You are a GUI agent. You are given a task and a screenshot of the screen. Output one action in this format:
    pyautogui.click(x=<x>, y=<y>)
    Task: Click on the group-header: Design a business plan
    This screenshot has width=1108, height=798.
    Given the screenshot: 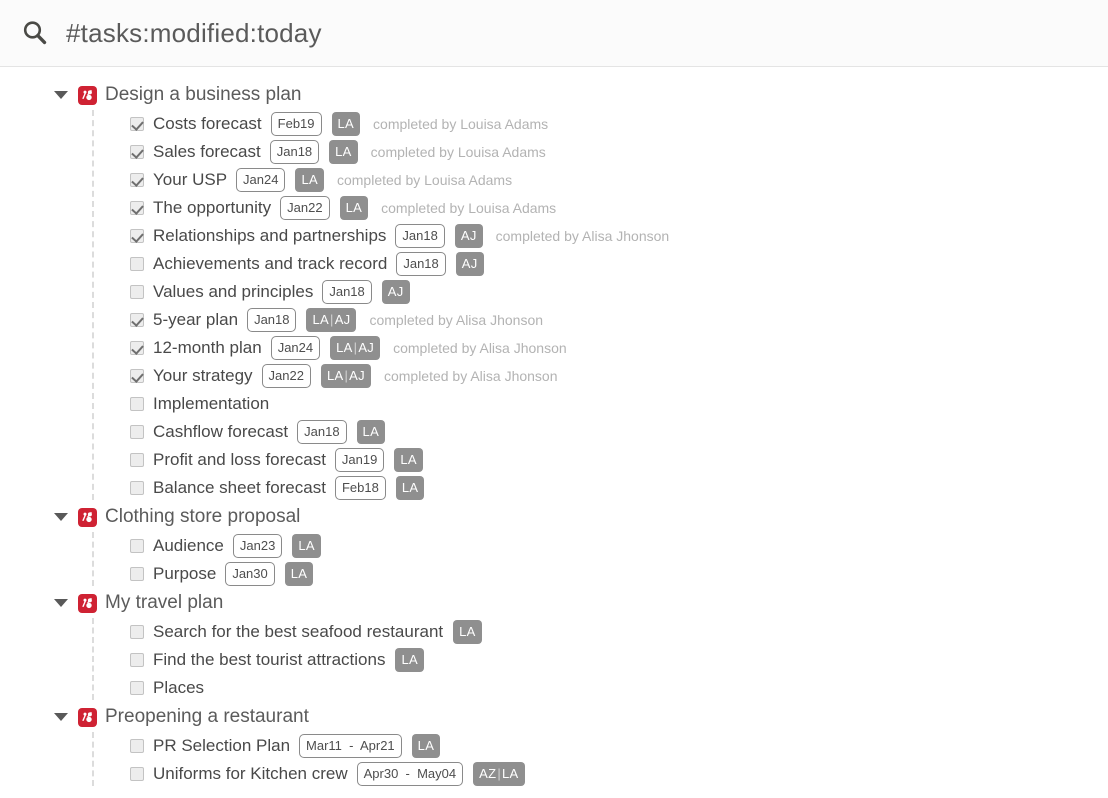 What is the action you would take?
    pyautogui.click(x=554, y=95)
    